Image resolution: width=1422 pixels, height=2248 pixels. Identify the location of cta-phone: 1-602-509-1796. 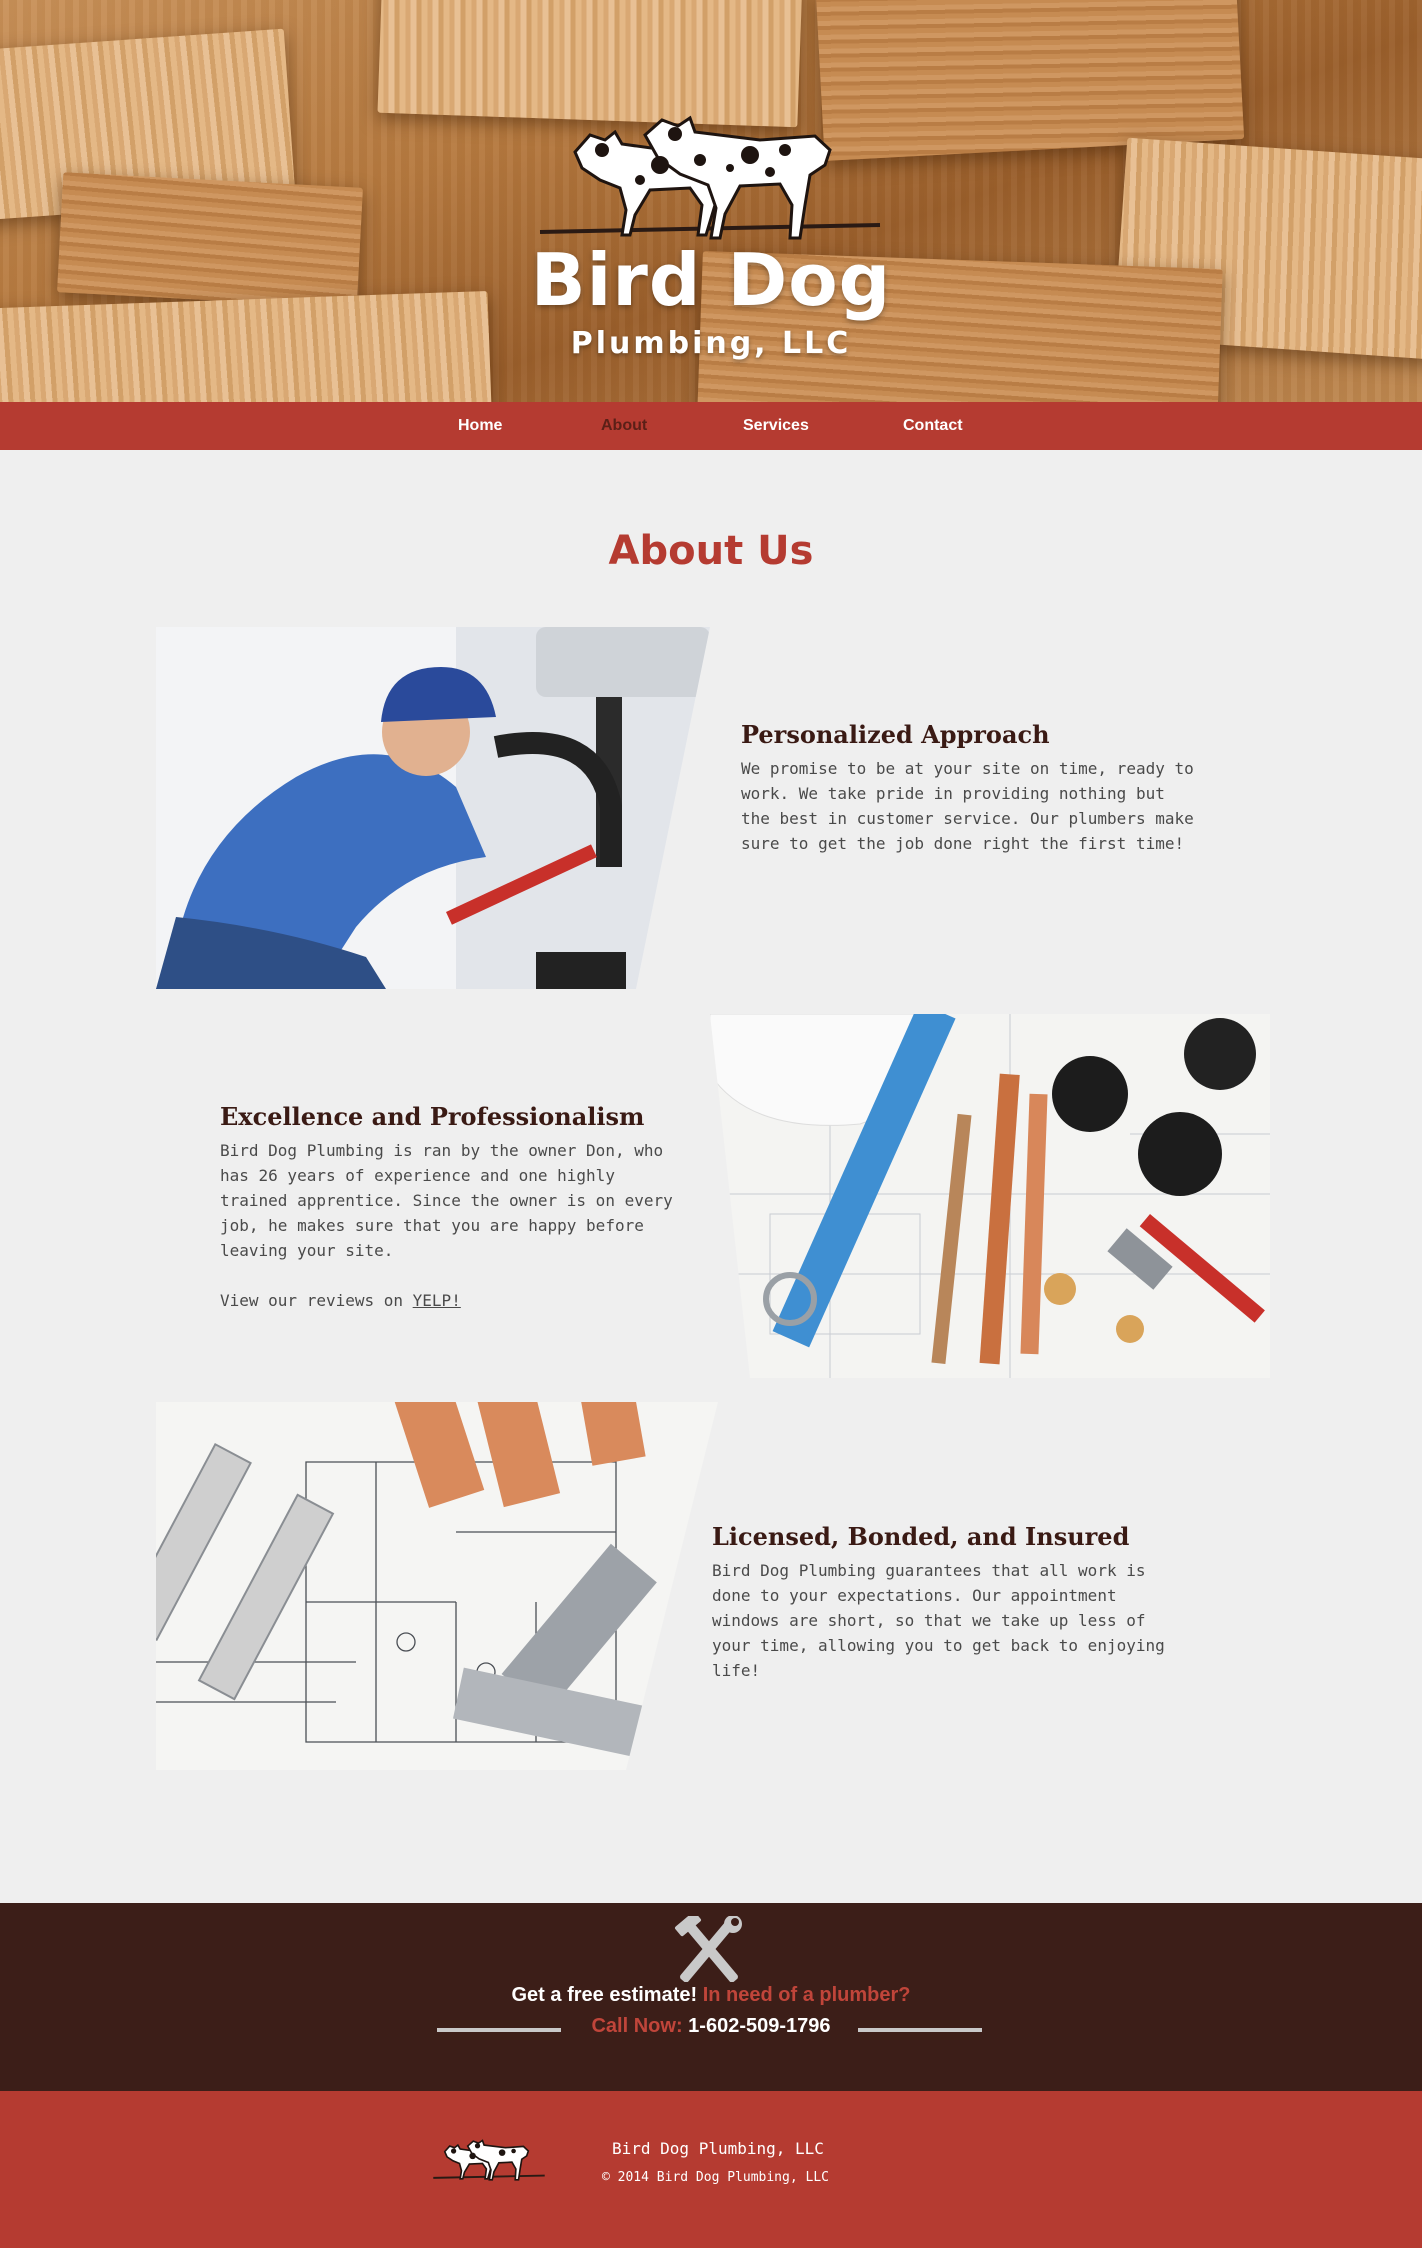
(759, 2026).